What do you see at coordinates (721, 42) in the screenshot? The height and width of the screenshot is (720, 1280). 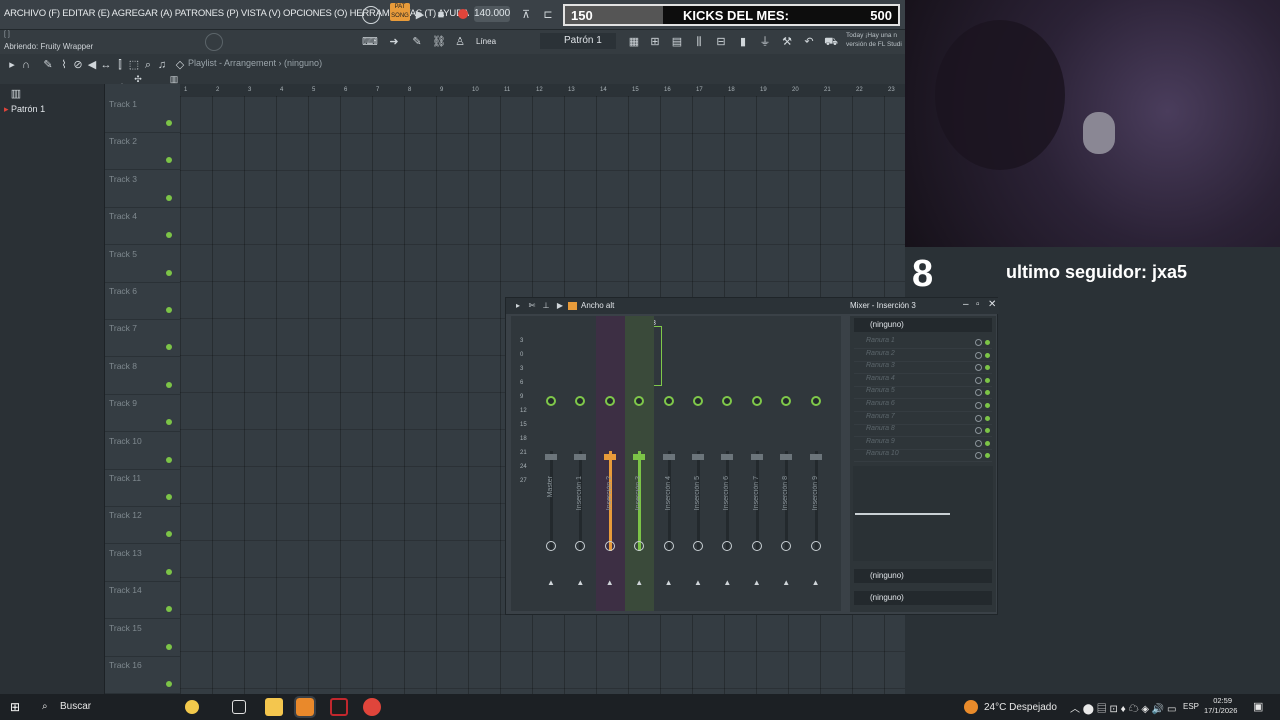 I see `browser-icon: ⊟` at bounding box center [721, 42].